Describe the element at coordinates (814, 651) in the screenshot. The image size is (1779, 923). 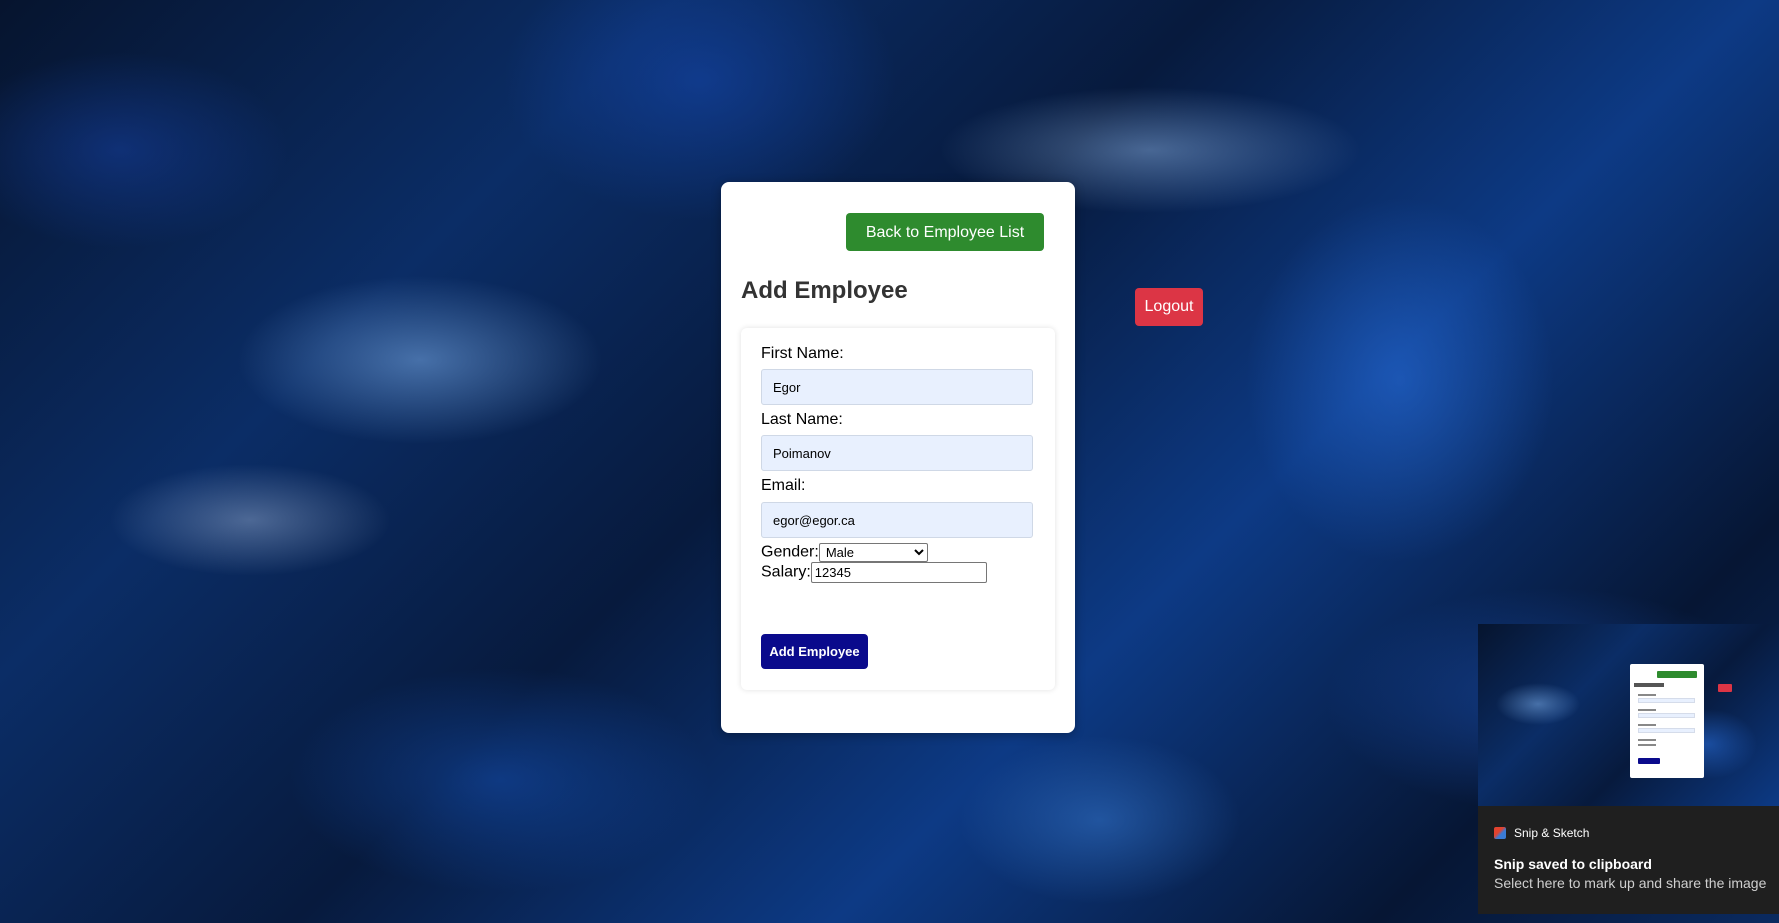
I see `add-employee-button: Add Employee` at that location.